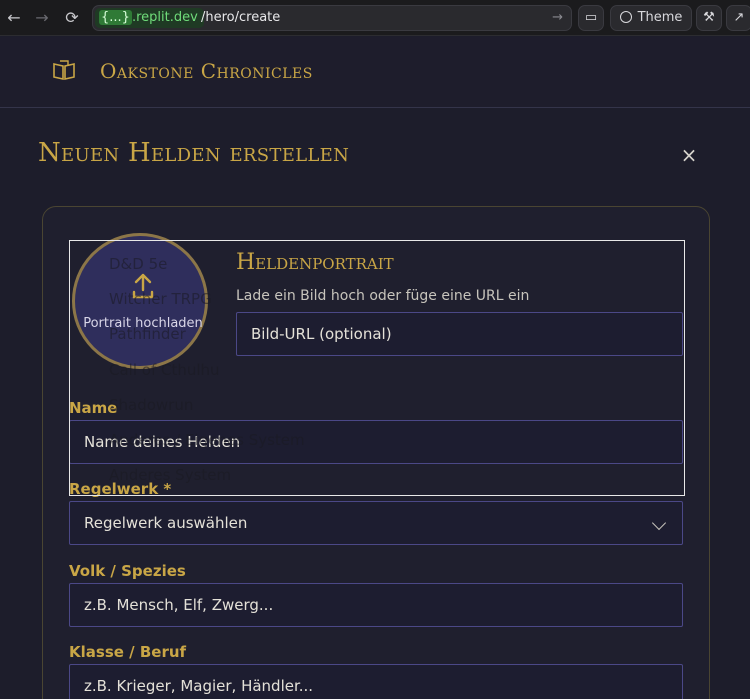  I want to click on ruleset-option: Anderes System, so click(170, 475).